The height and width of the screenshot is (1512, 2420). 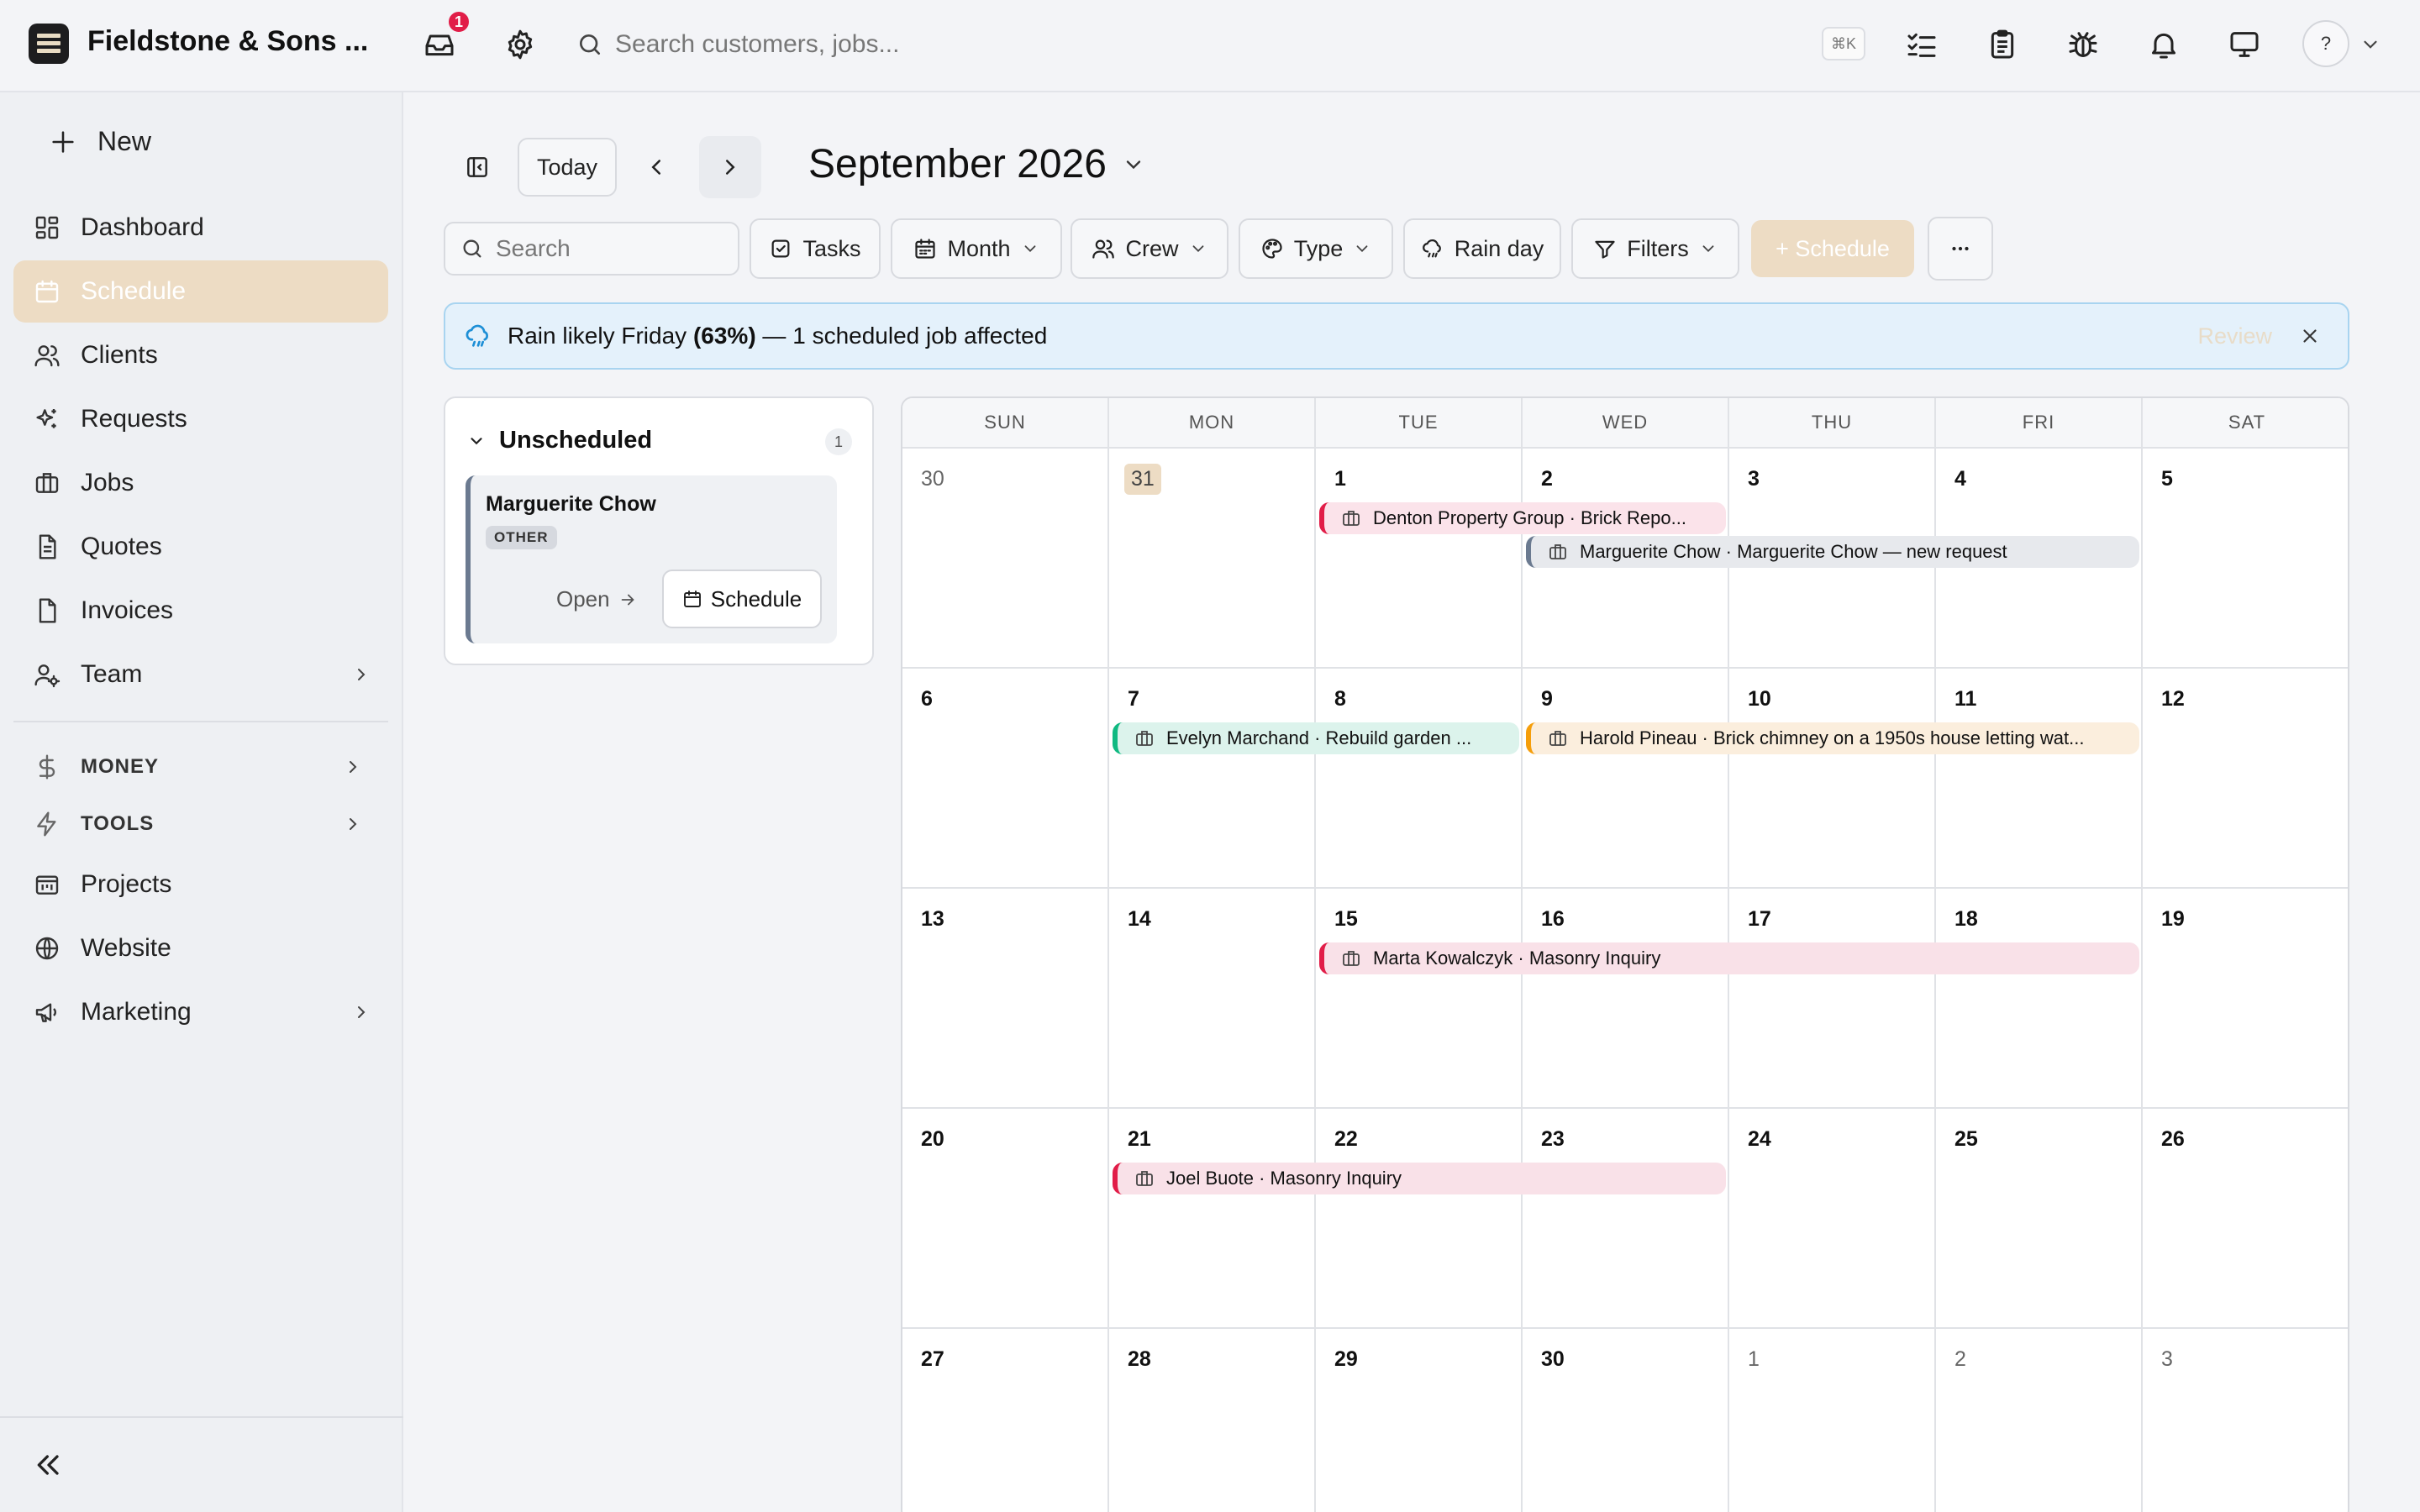 What do you see at coordinates (49, 1465) in the screenshot?
I see `collapse-sidebar-icon` at bounding box center [49, 1465].